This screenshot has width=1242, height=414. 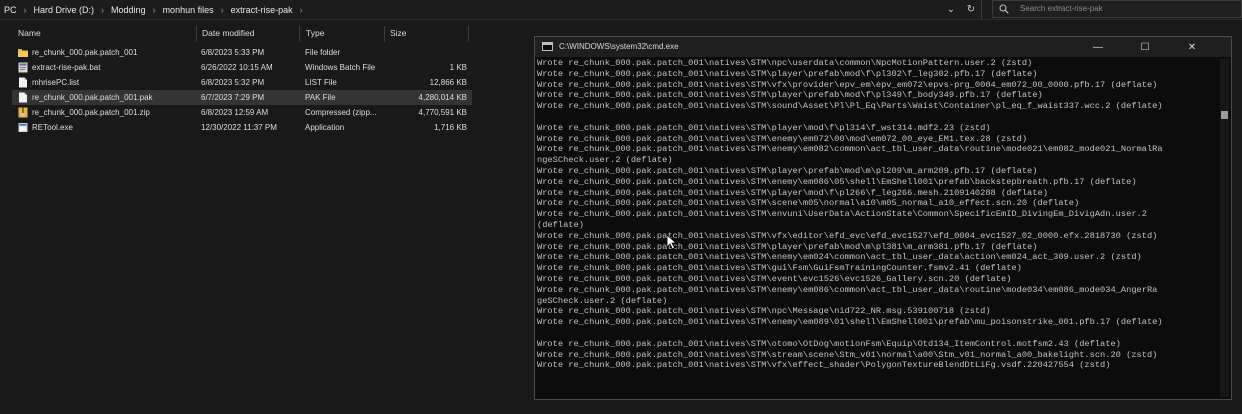 What do you see at coordinates (398, 34) in the screenshot?
I see `column-header-size: Size` at bounding box center [398, 34].